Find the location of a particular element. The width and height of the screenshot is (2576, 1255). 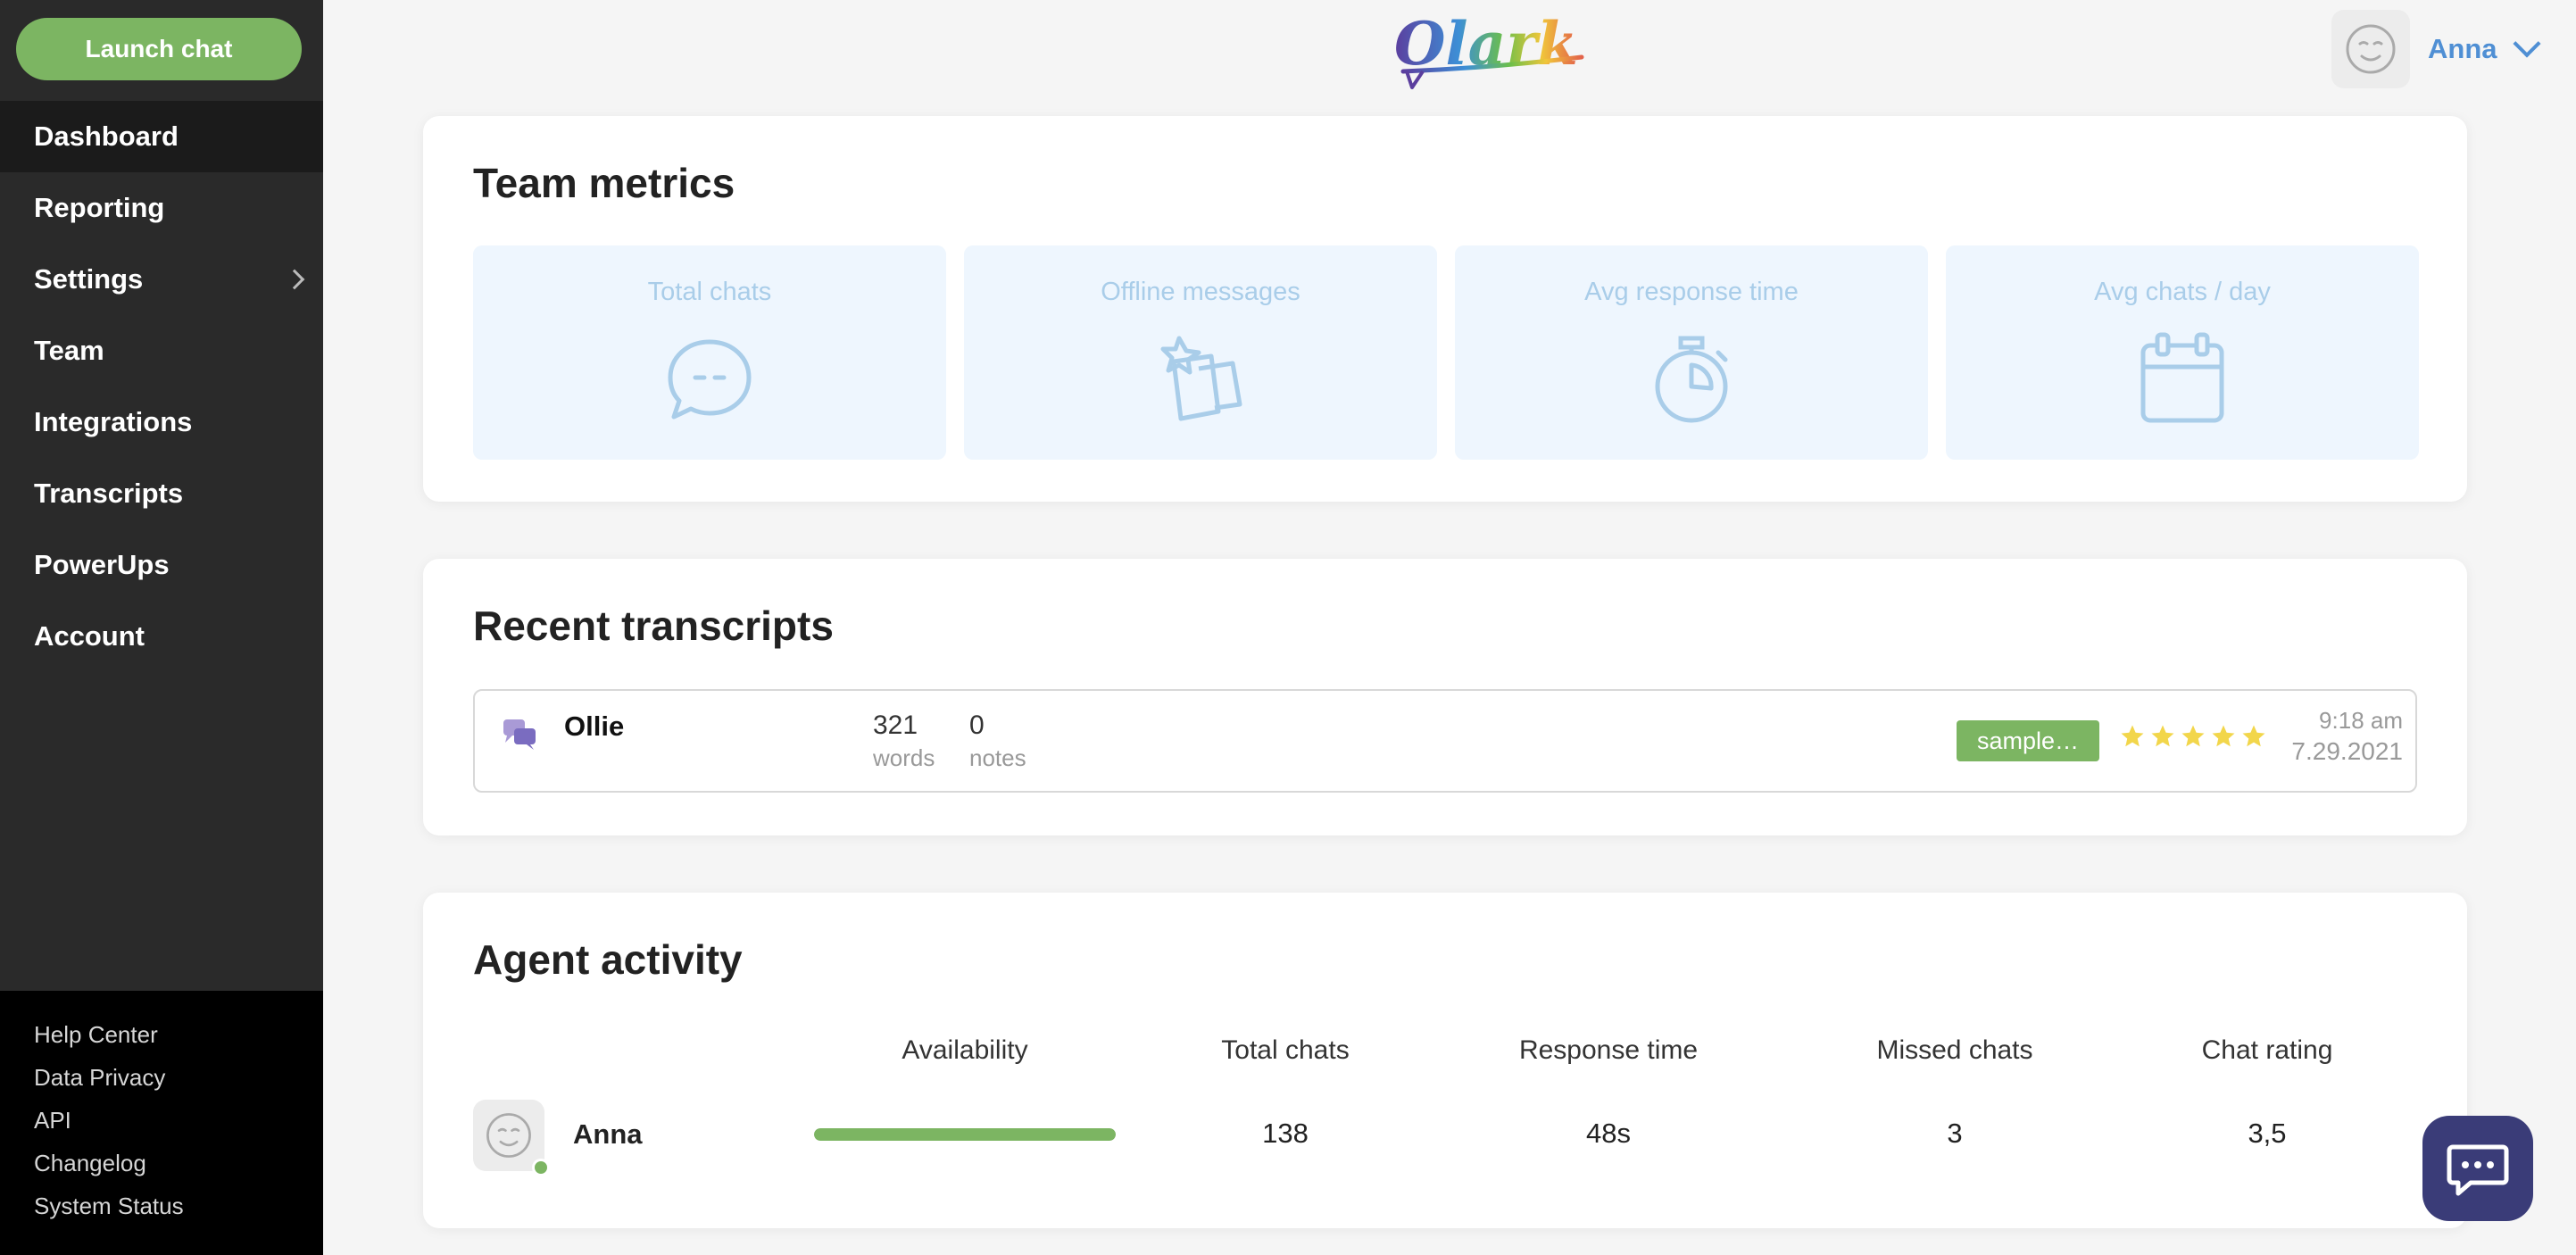

avatar is located at coordinates (2370, 49).